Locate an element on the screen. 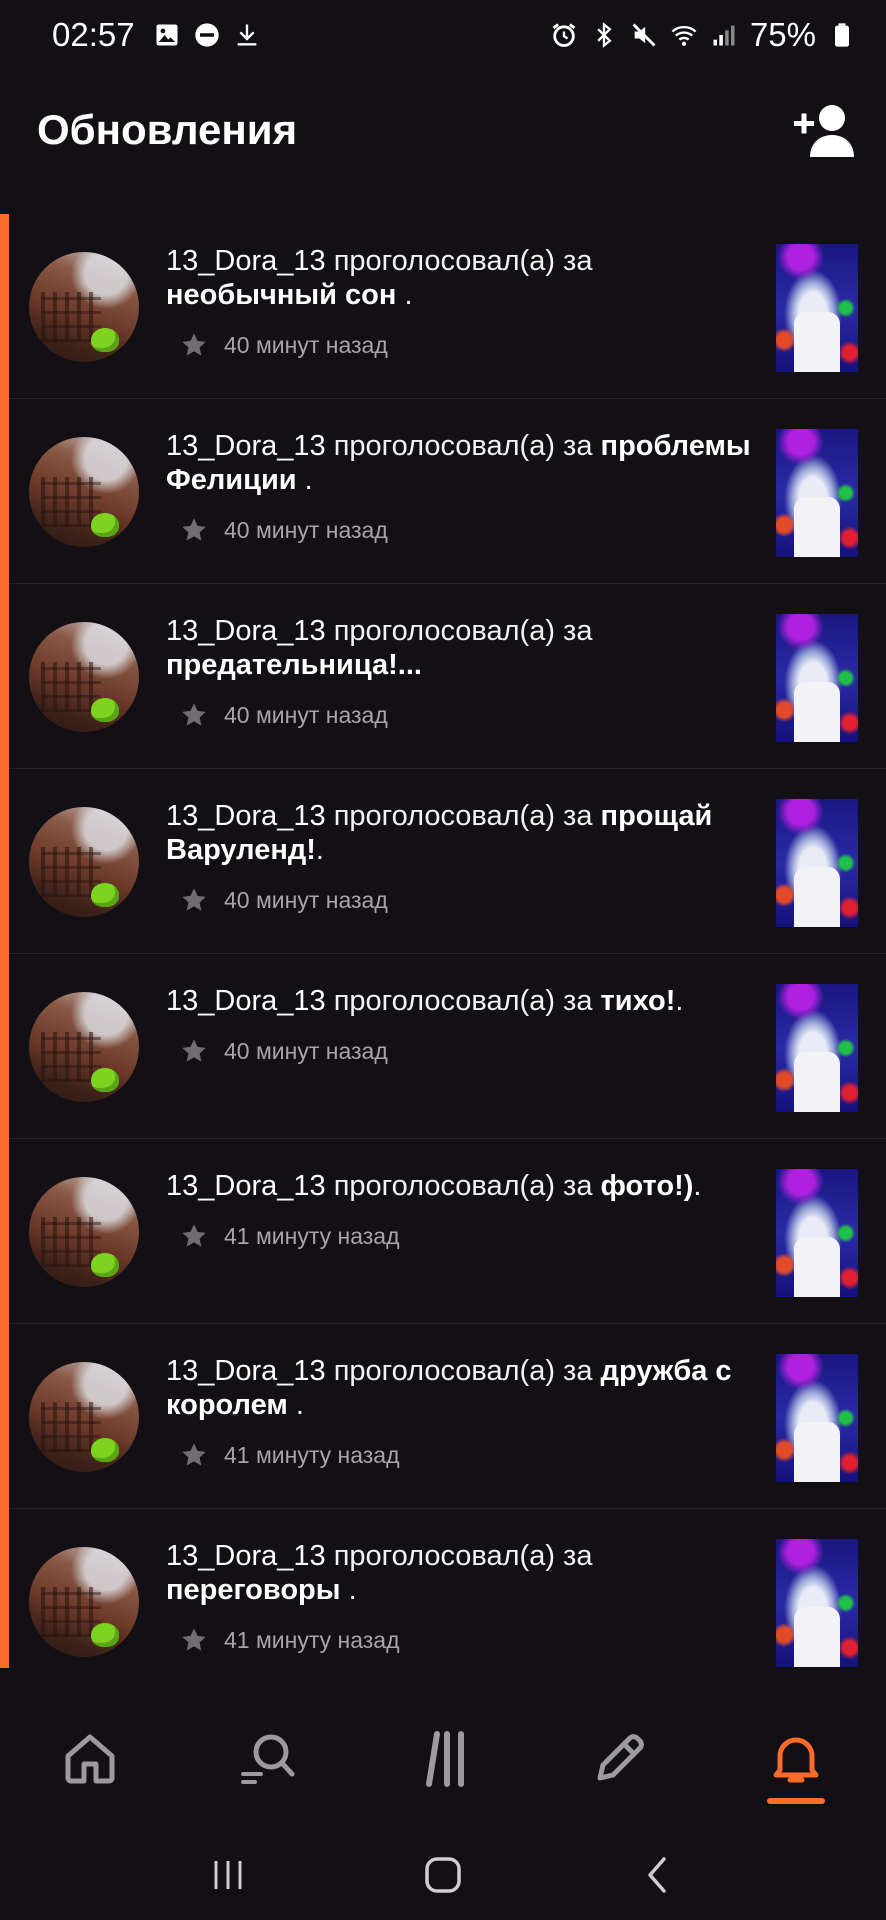  status-bar: 02:57 75% is located at coordinates (443, 35).